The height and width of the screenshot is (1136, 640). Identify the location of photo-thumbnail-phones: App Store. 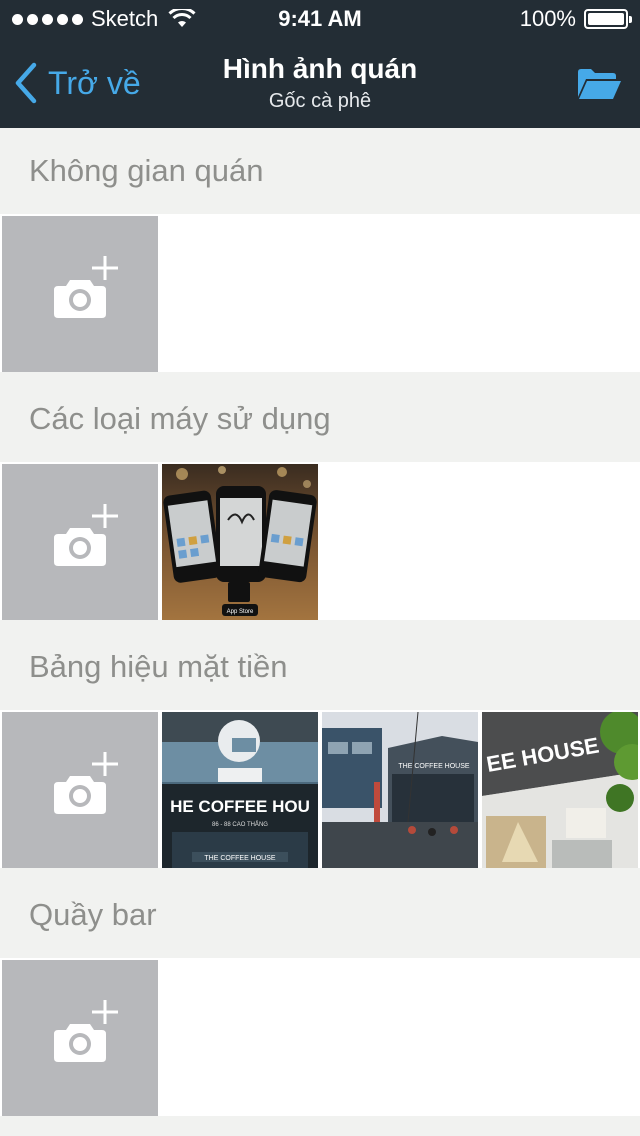
(240, 542).